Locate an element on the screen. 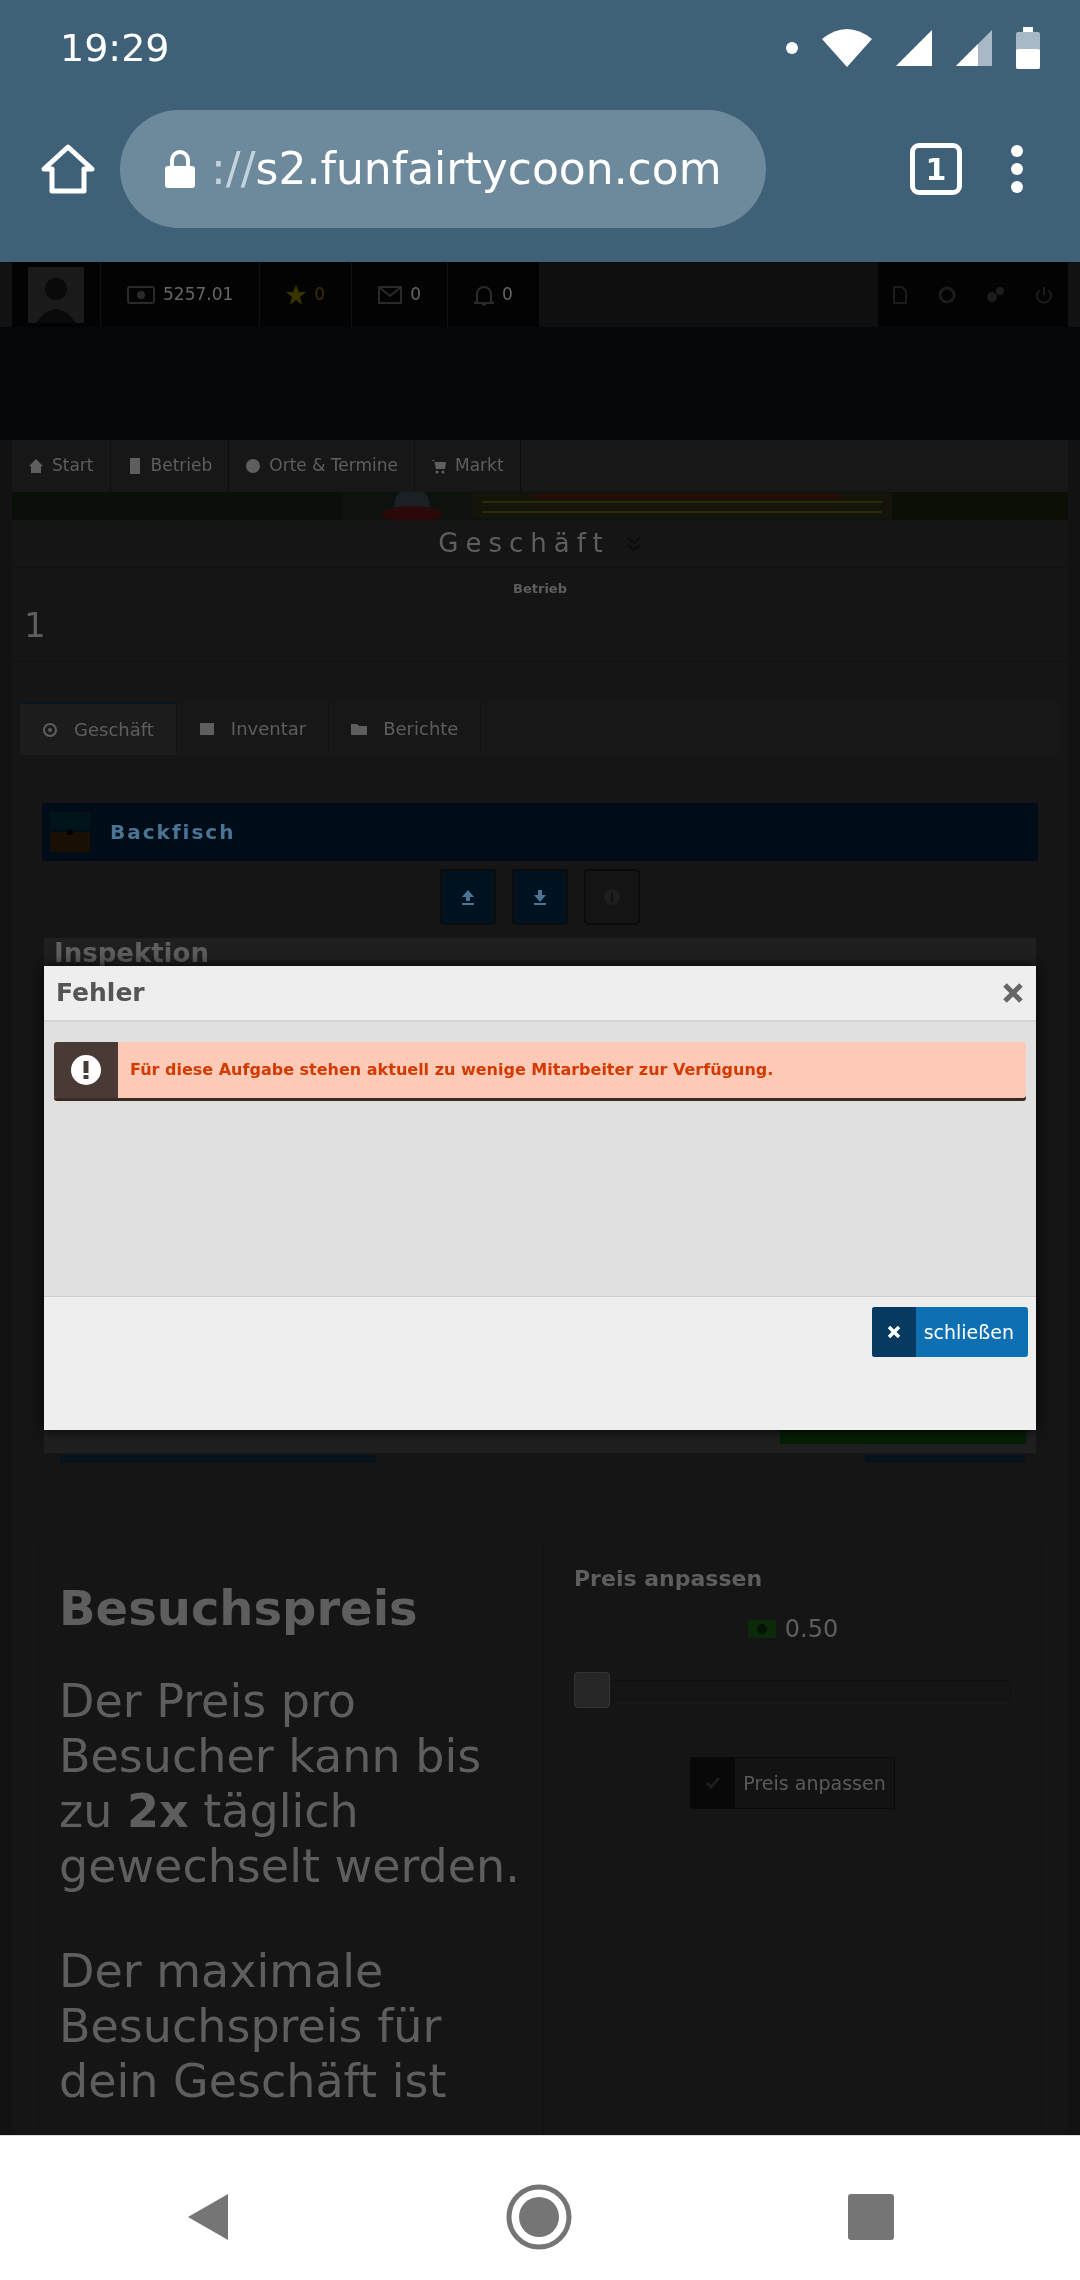 The height and width of the screenshot is (2280, 1080). price-heading: Besuchspreis is located at coordinates (239, 1608).